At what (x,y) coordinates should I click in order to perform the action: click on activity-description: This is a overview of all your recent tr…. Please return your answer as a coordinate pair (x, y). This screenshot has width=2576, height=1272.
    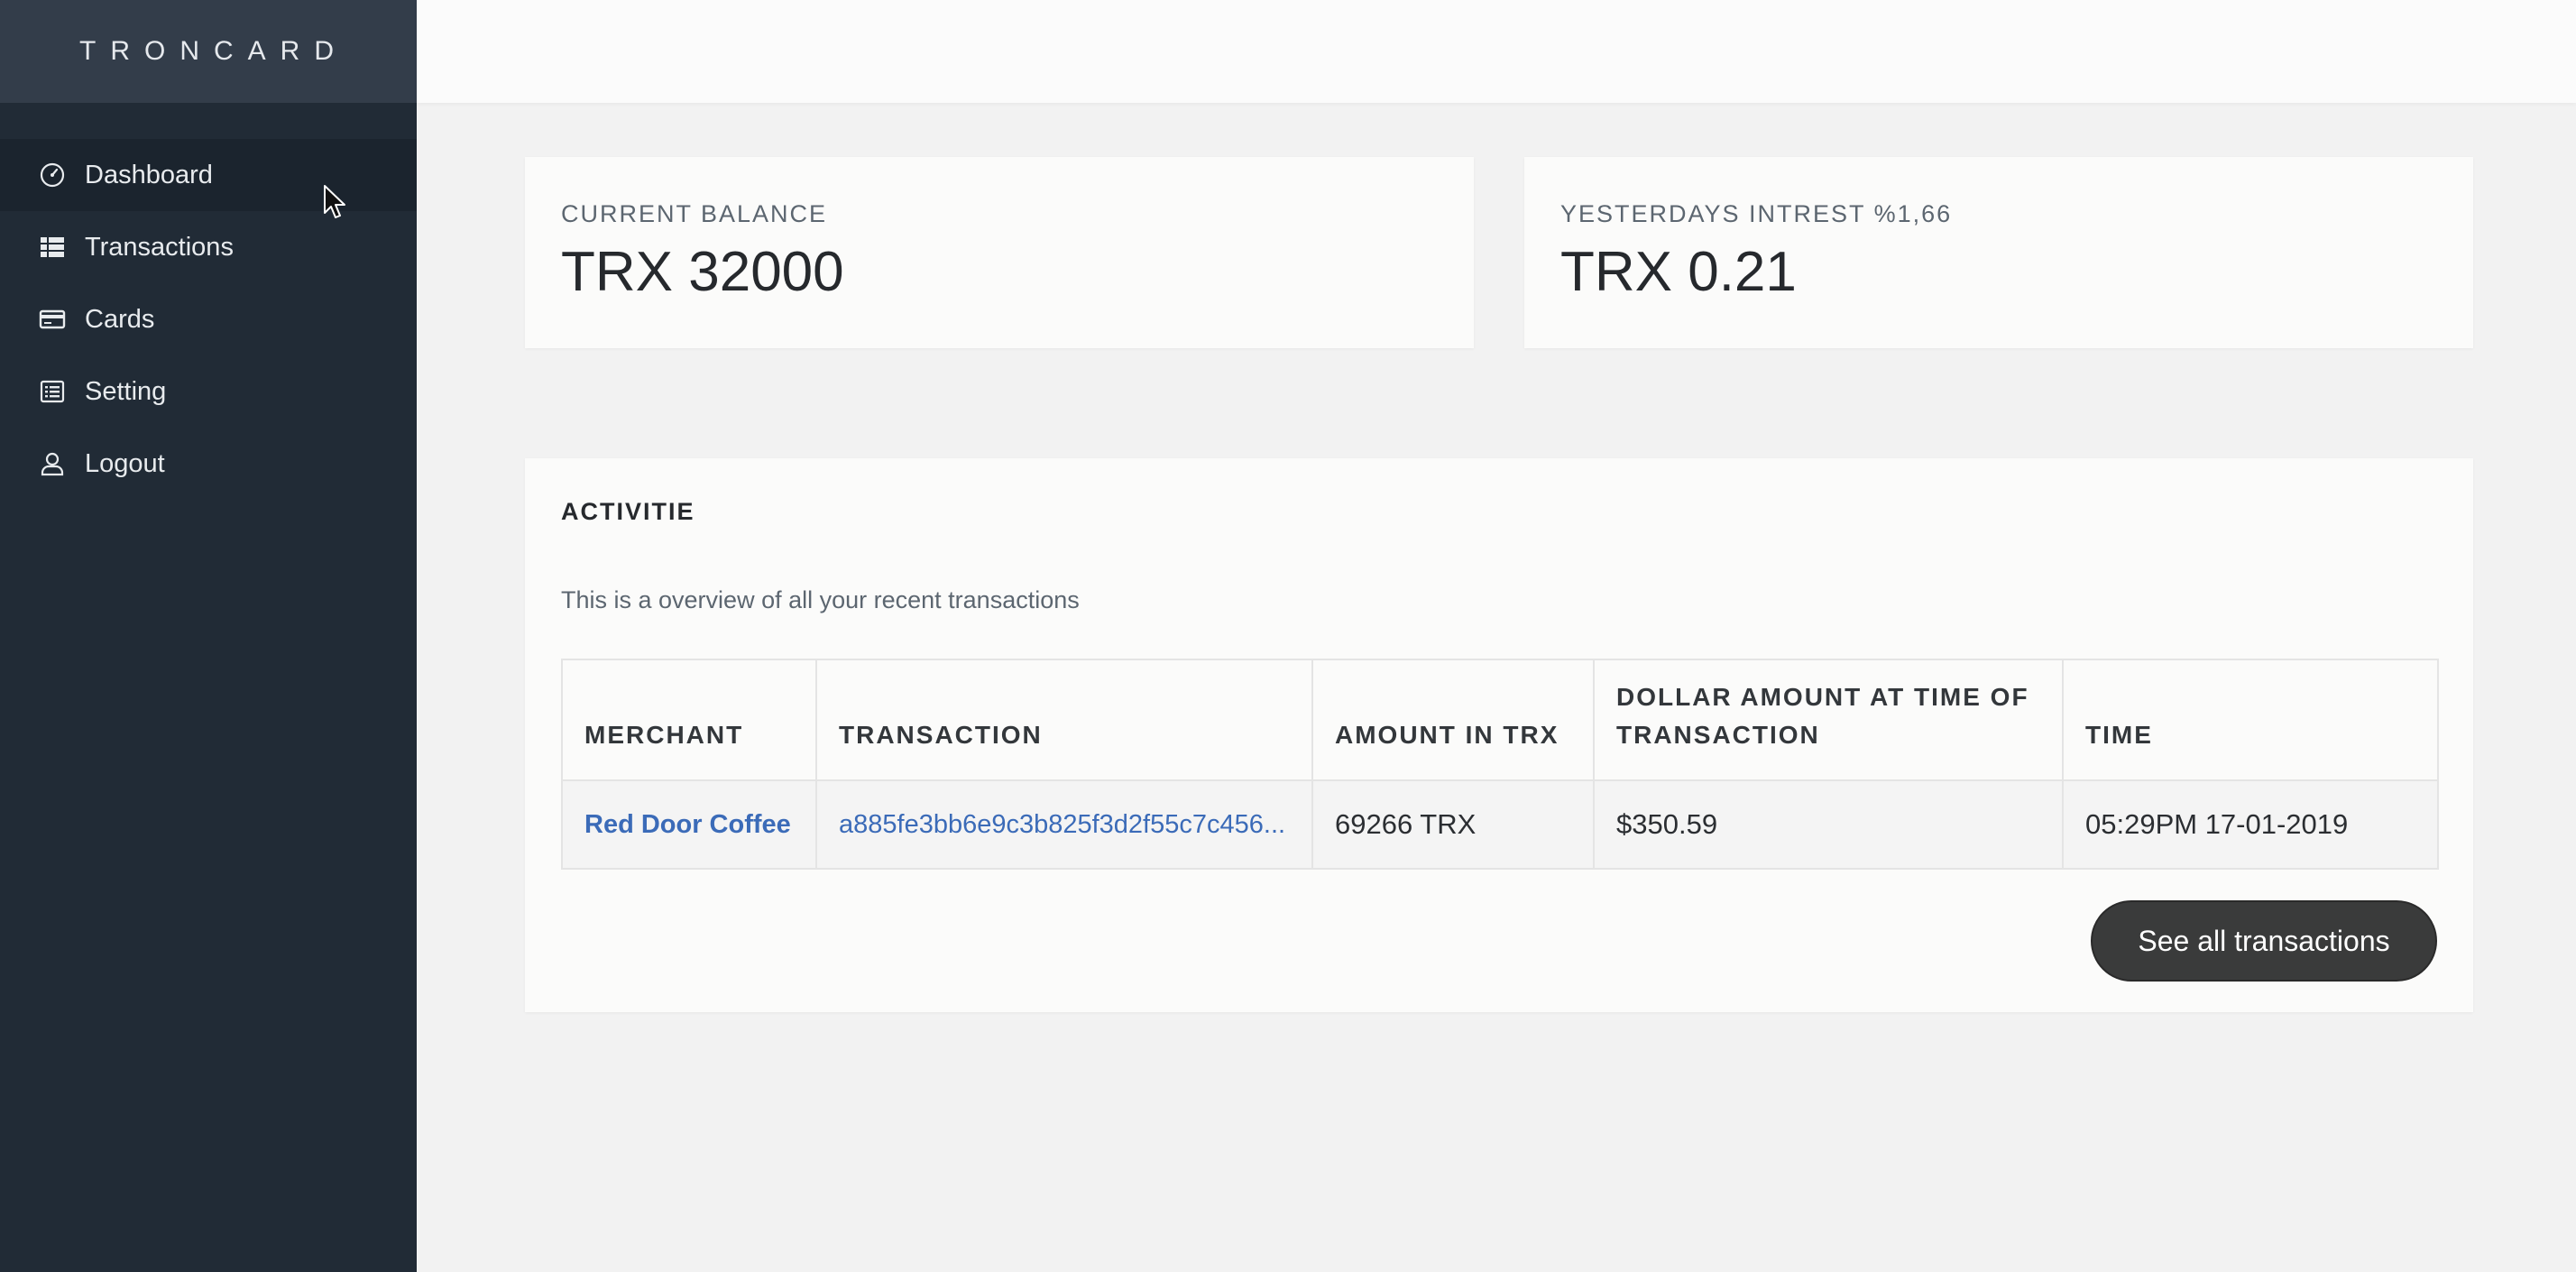
    Looking at the image, I should click on (820, 599).